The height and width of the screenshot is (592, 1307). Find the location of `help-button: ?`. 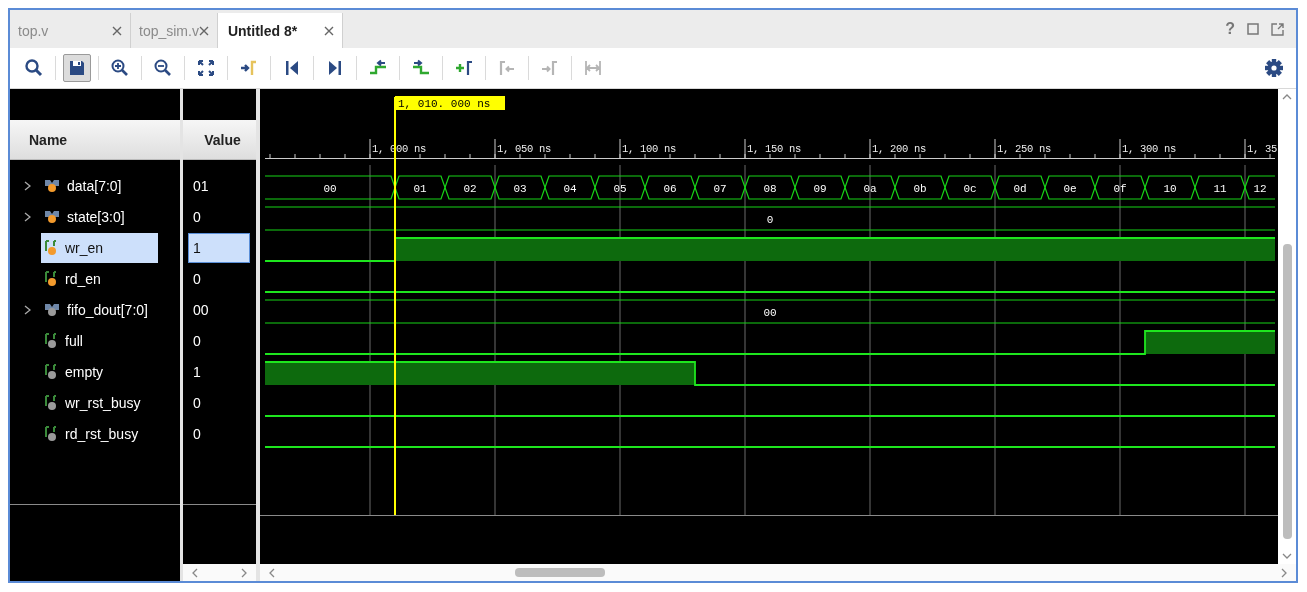

help-button: ? is located at coordinates (1230, 29).